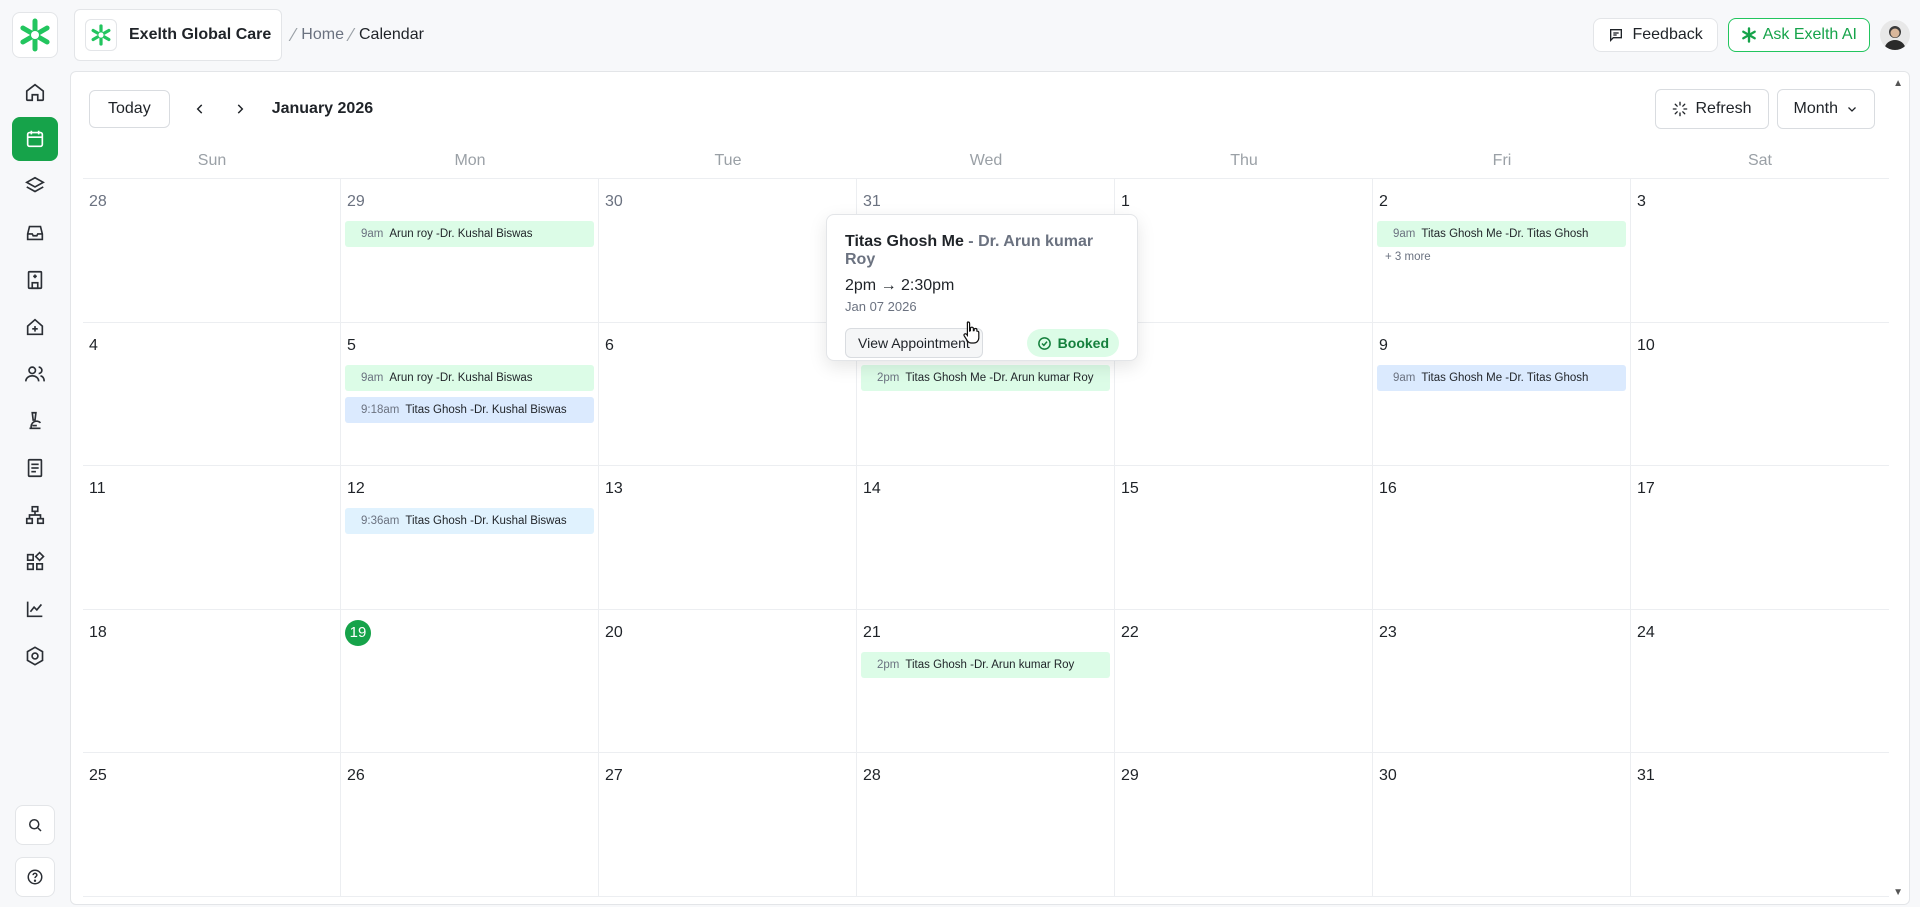 This screenshot has width=1920, height=907. I want to click on day-cell: 16, so click(1502, 538).